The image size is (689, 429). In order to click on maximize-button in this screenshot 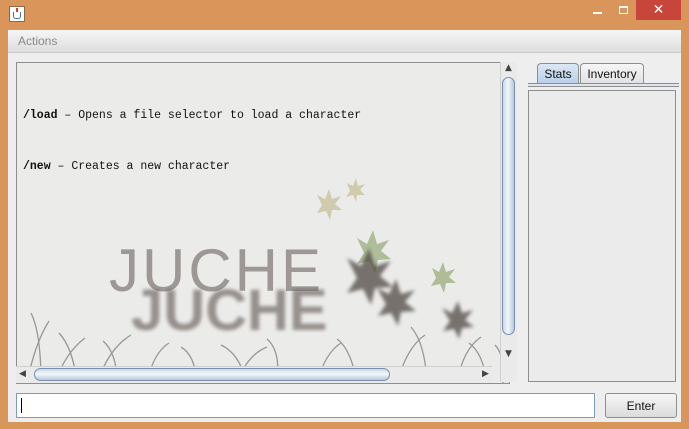, I will do `click(623, 10)`.